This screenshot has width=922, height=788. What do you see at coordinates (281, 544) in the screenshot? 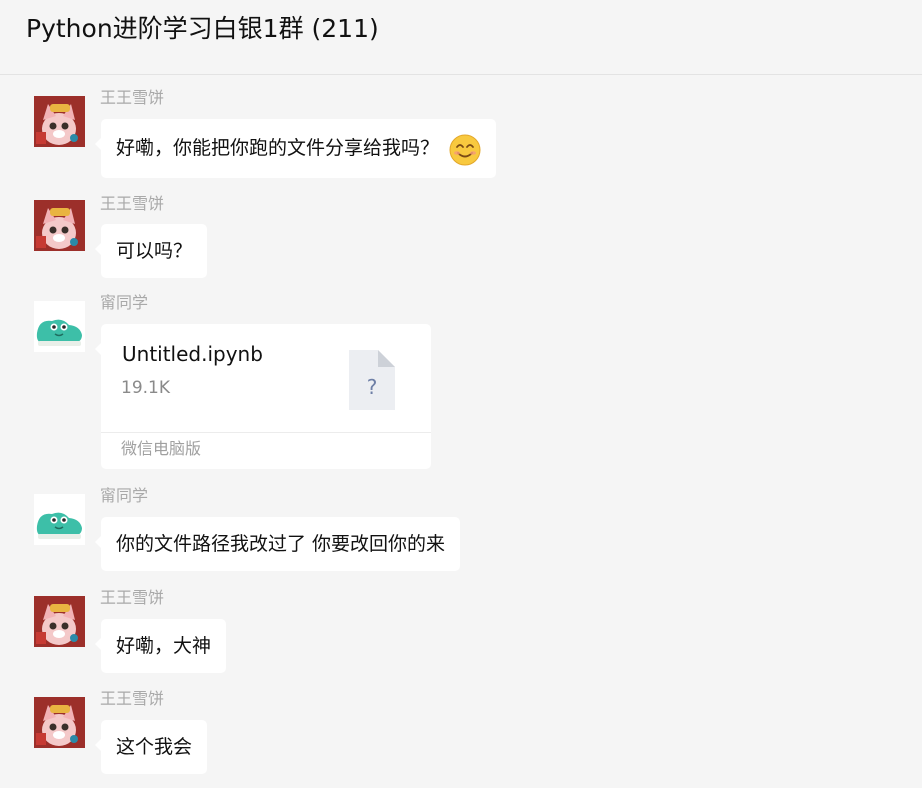
I see `message-text: 你的文件路径我改过了 你要改回你的来` at bounding box center [281, 544].